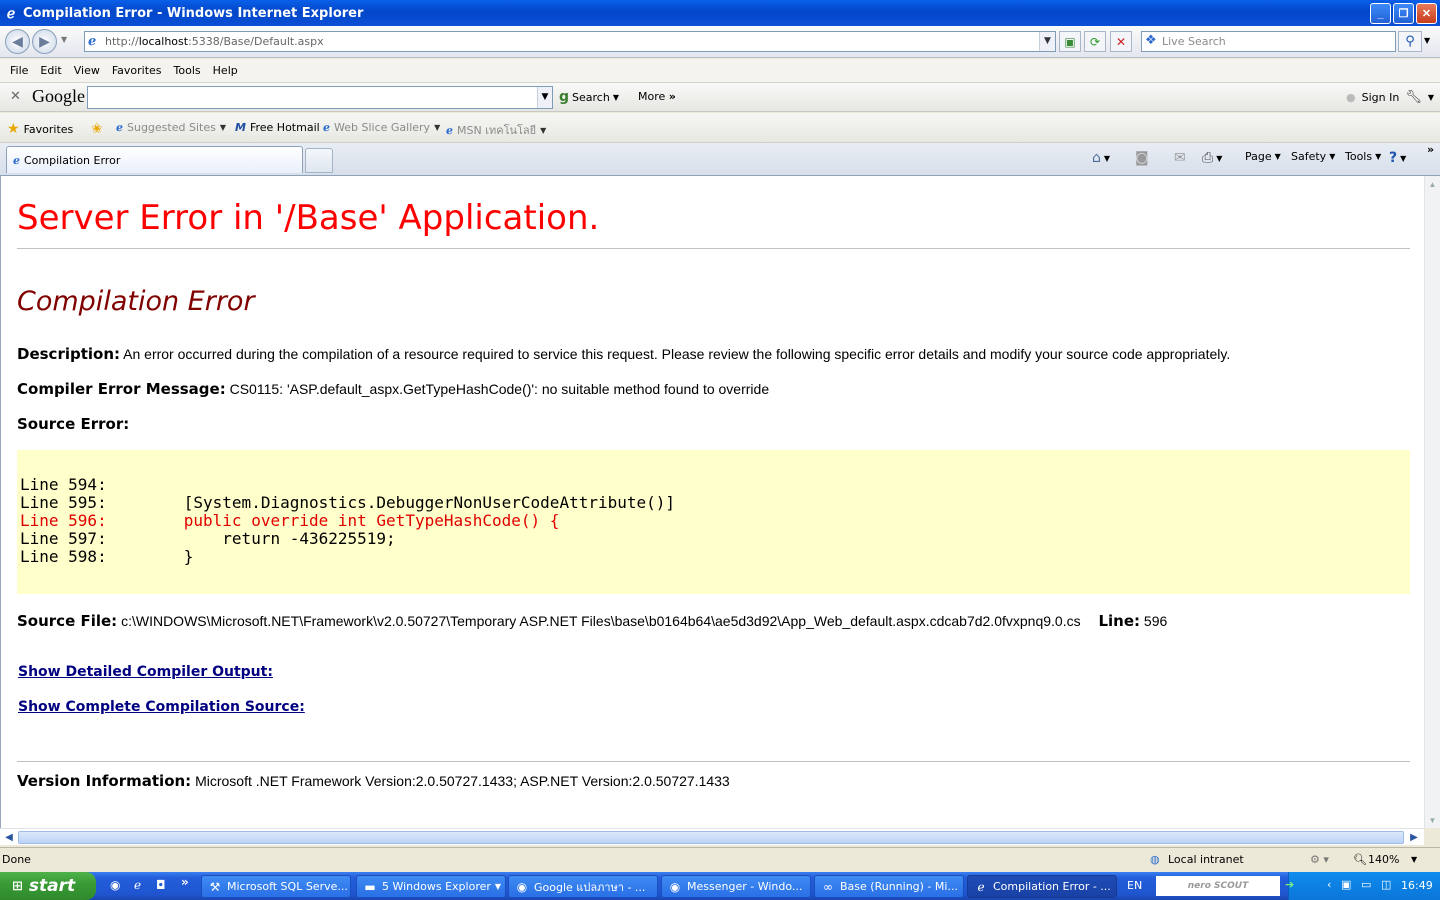 This screenshot has width=1440, height=900. What do you see at coordinates (1319, 859) in the screenshot?
I see `protected-mode-icon: ⚙︎ ▾` at bounding box center [1319, 859].